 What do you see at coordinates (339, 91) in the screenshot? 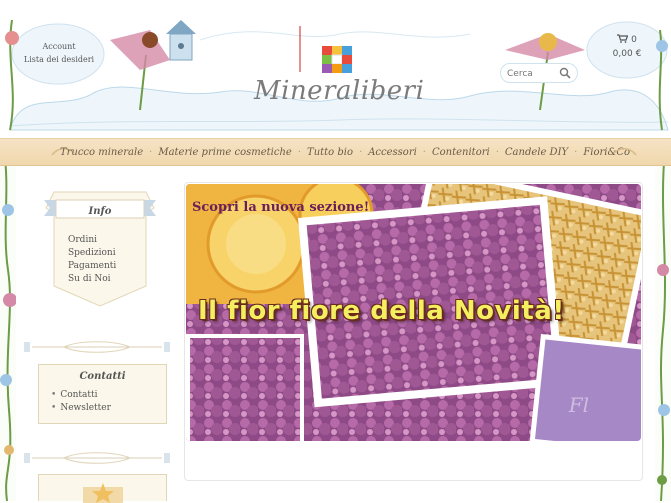
I see `site-logo-text: Mineraliberi` at bounding box center [339, 91].